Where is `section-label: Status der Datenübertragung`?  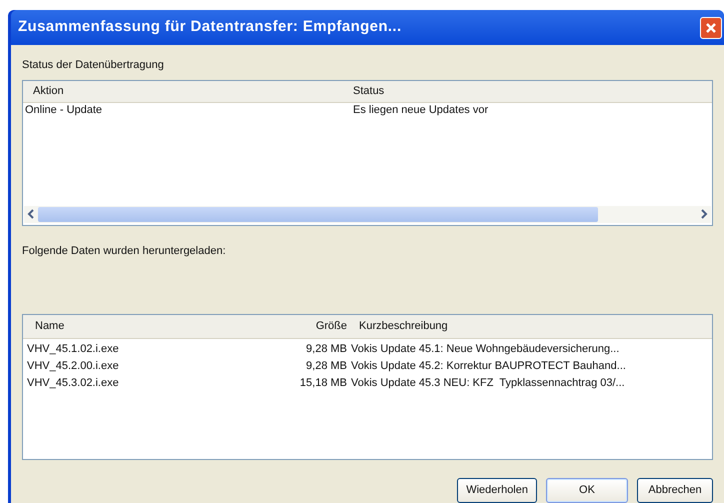 section-label: Status der Datenübertragung is located at coordinates (93, 65).